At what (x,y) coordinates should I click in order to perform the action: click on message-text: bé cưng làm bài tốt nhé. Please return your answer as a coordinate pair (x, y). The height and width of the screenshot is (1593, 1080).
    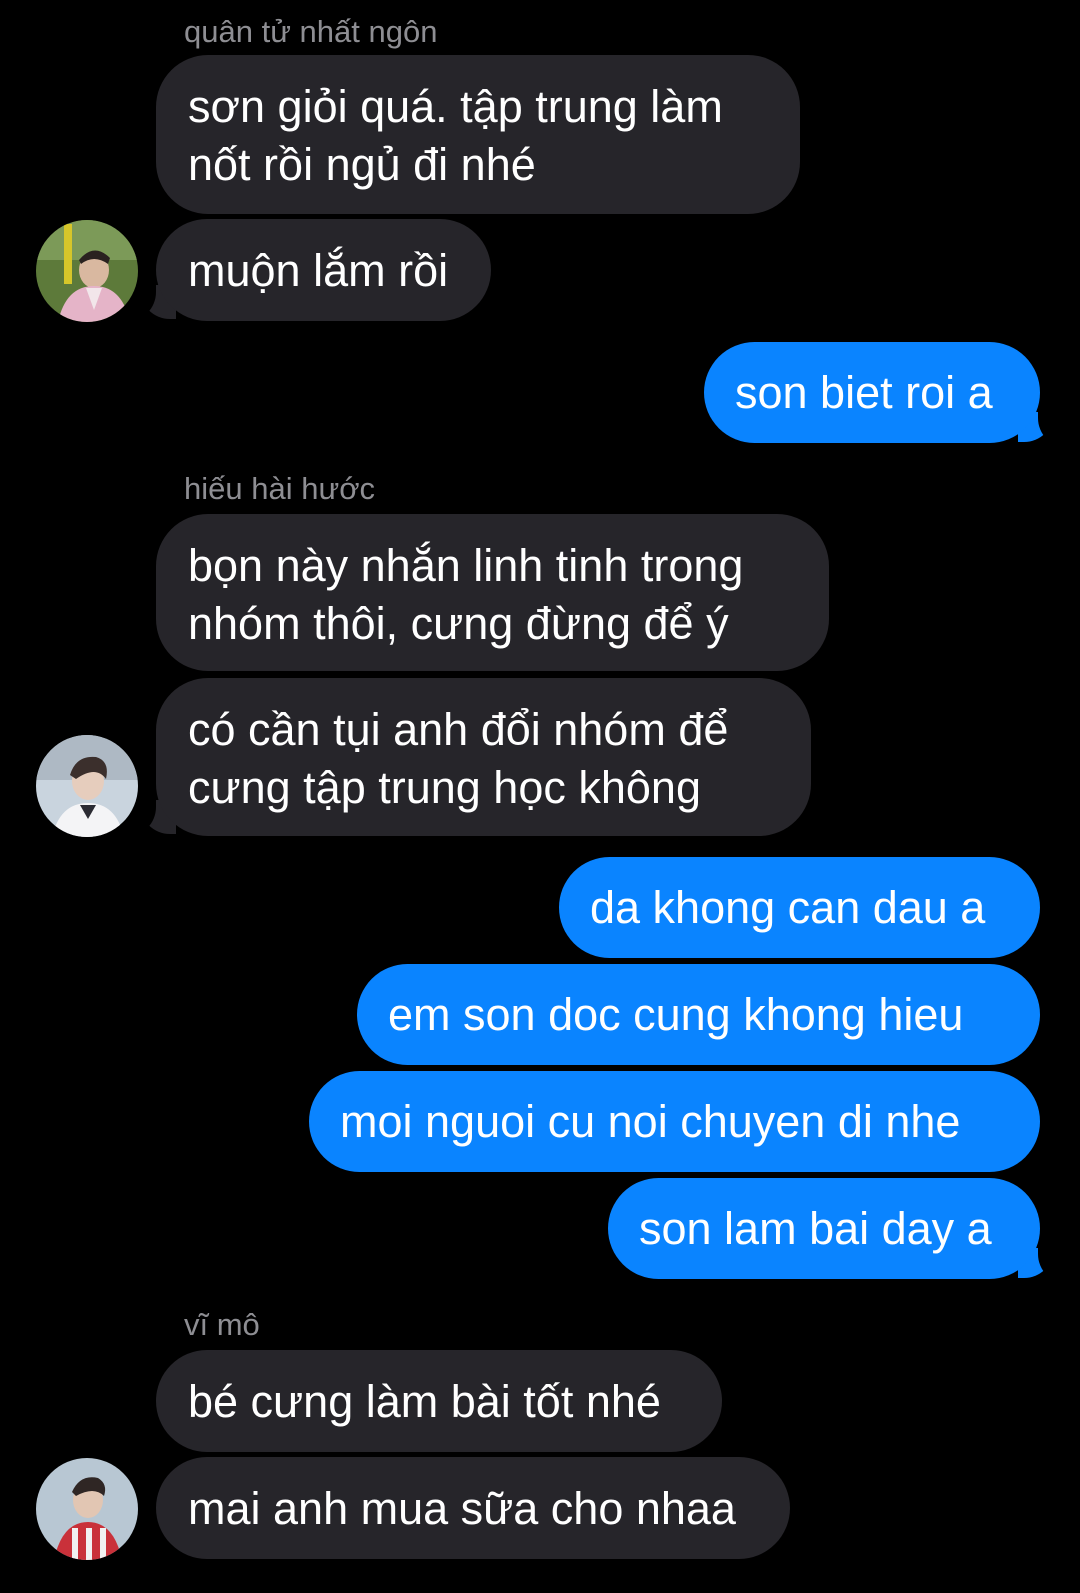
    Looking at the image, I should click on (424, 1401).